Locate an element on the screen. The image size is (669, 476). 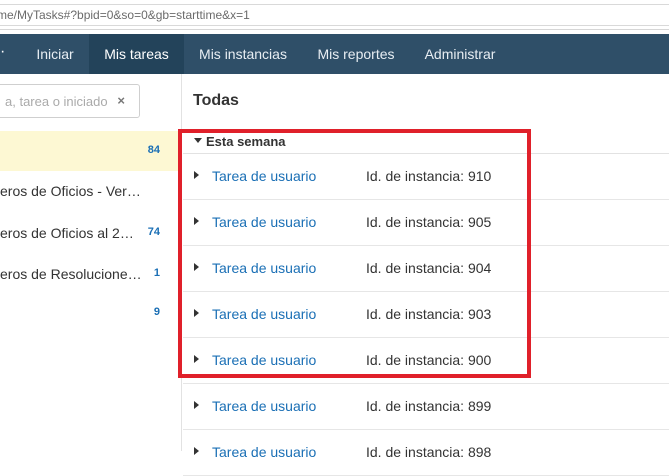
instance-id: Id. de instancia: 899 is located at coordinates (429, 406).